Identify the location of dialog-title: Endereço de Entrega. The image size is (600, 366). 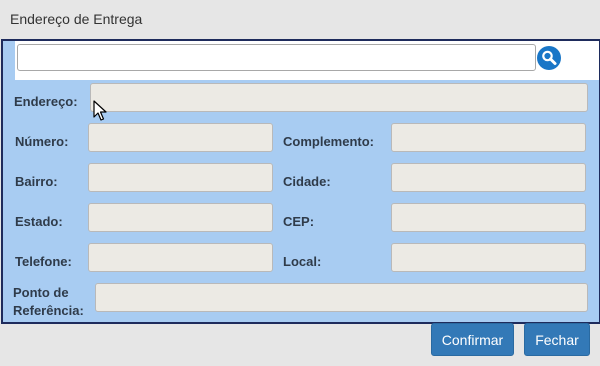
(76, 19).